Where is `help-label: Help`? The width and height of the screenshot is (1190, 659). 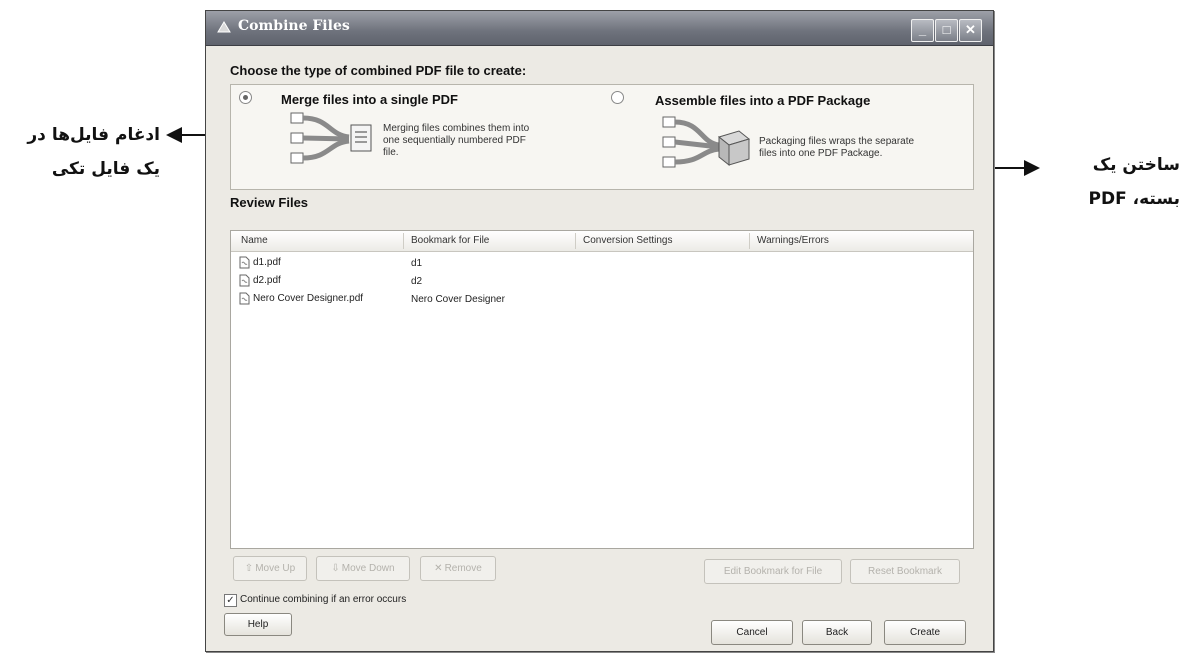
help-label: Help is located at coordinates (258, 624).